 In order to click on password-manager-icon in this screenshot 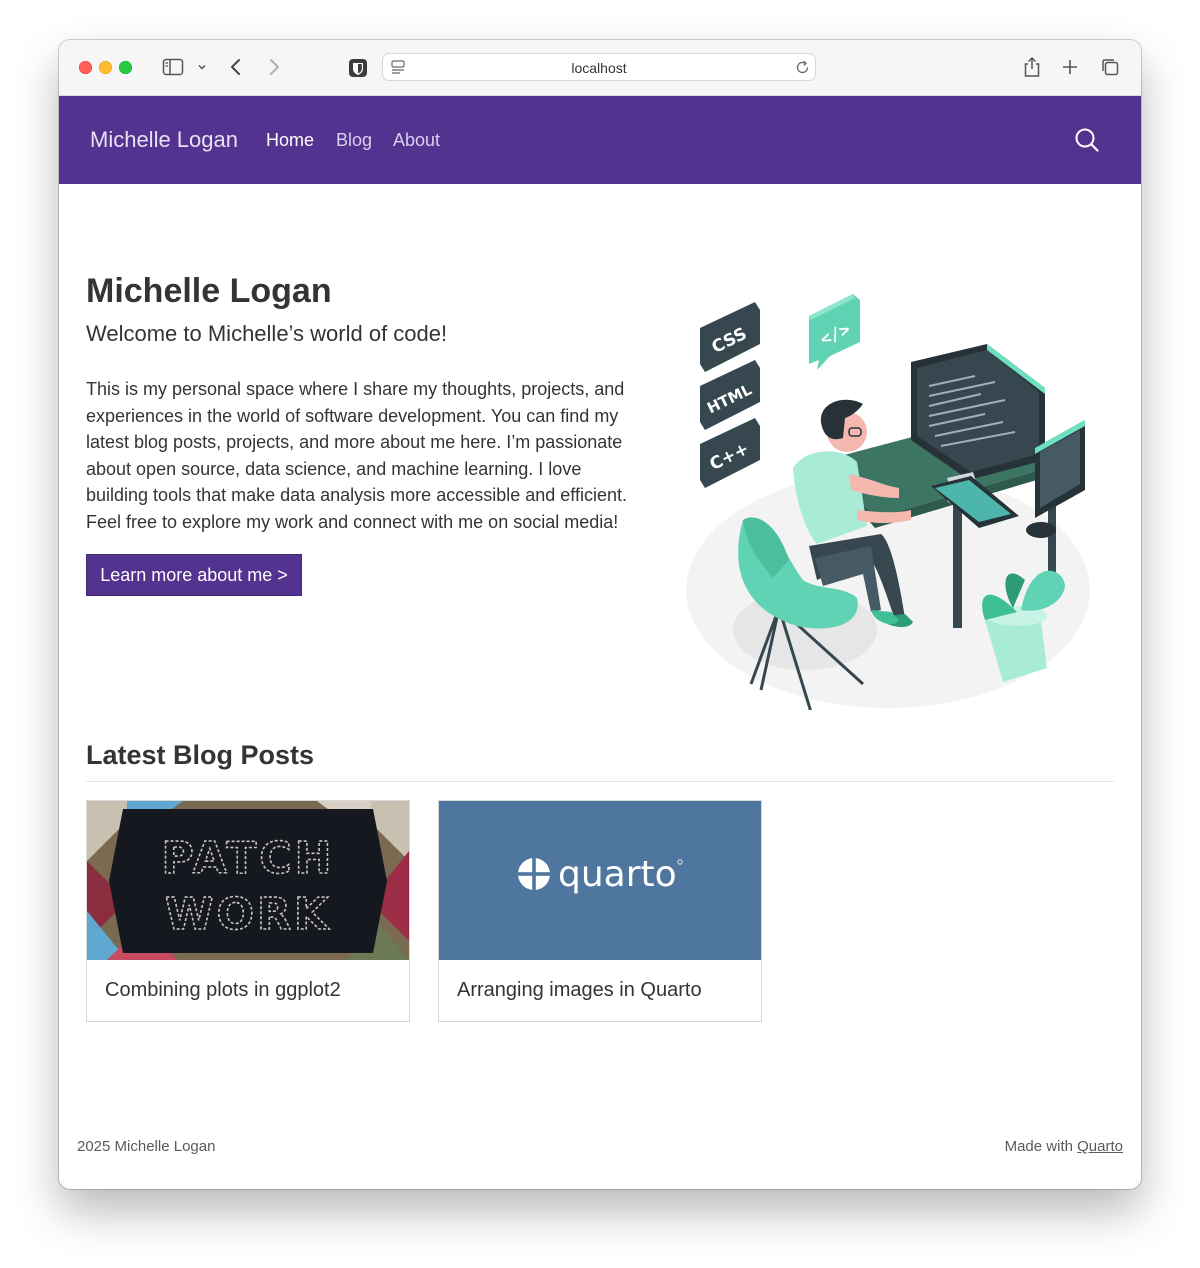, I will do `click(358, 68)`.